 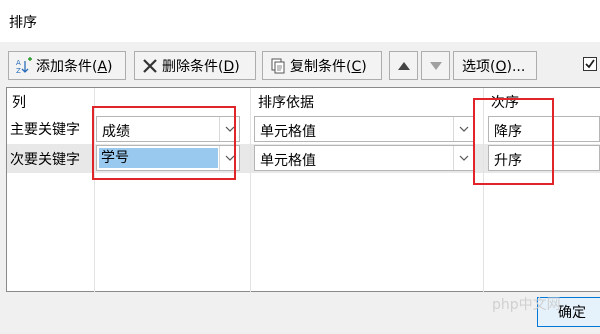 I want to click on secondary-key-label: 次要关键字, so click(x=45, y=160).